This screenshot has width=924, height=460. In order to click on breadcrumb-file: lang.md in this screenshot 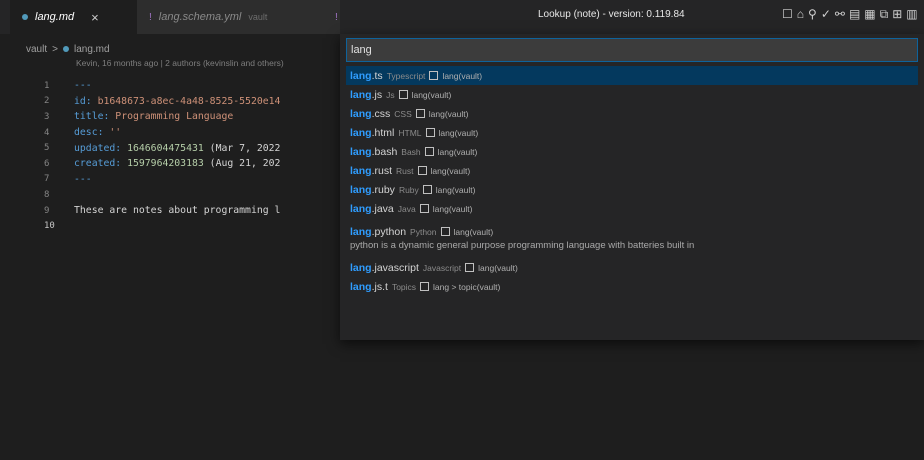, I will do `click(92, 49)`.